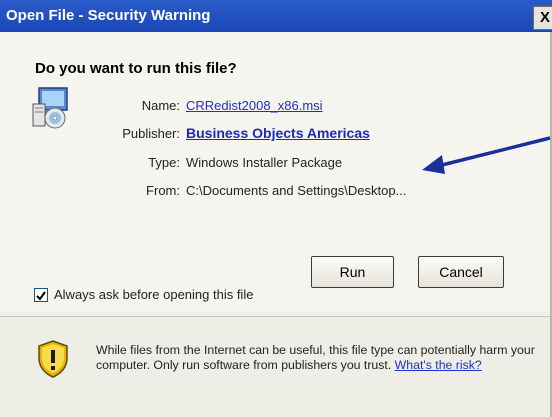 The height and width of the screenshot is (417, 552). I want to click on whats-the-risk-link: What's the risk?, so click(438, 365).